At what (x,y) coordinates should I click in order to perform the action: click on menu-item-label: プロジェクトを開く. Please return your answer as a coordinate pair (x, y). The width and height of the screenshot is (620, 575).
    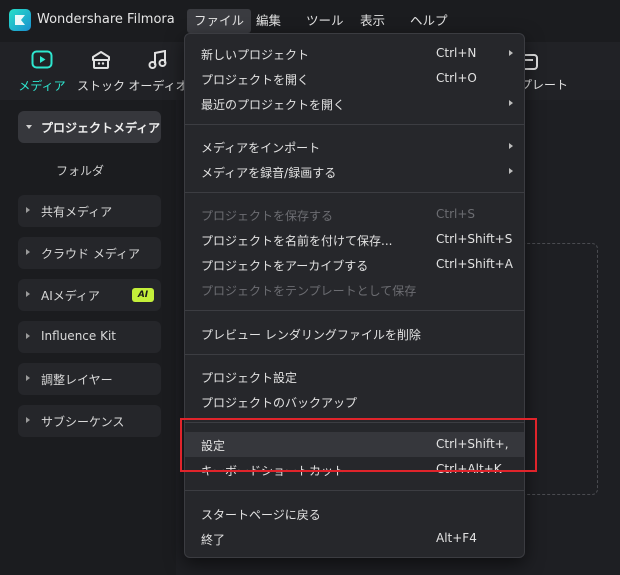
    Looking at the image, I should click on (255, 80).